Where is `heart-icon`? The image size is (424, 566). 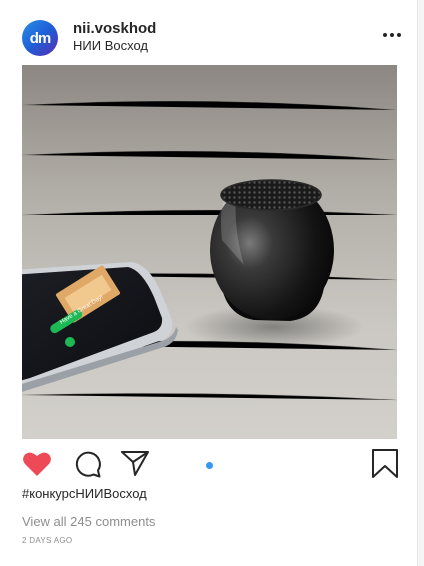
heart-icon is located at coordinates (37, 464).